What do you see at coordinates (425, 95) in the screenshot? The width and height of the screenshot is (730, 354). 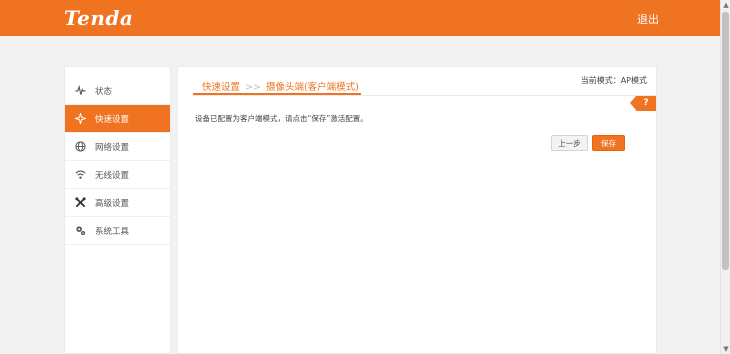 I see `breadcrumb-divider` at bounding box center [425, 95].